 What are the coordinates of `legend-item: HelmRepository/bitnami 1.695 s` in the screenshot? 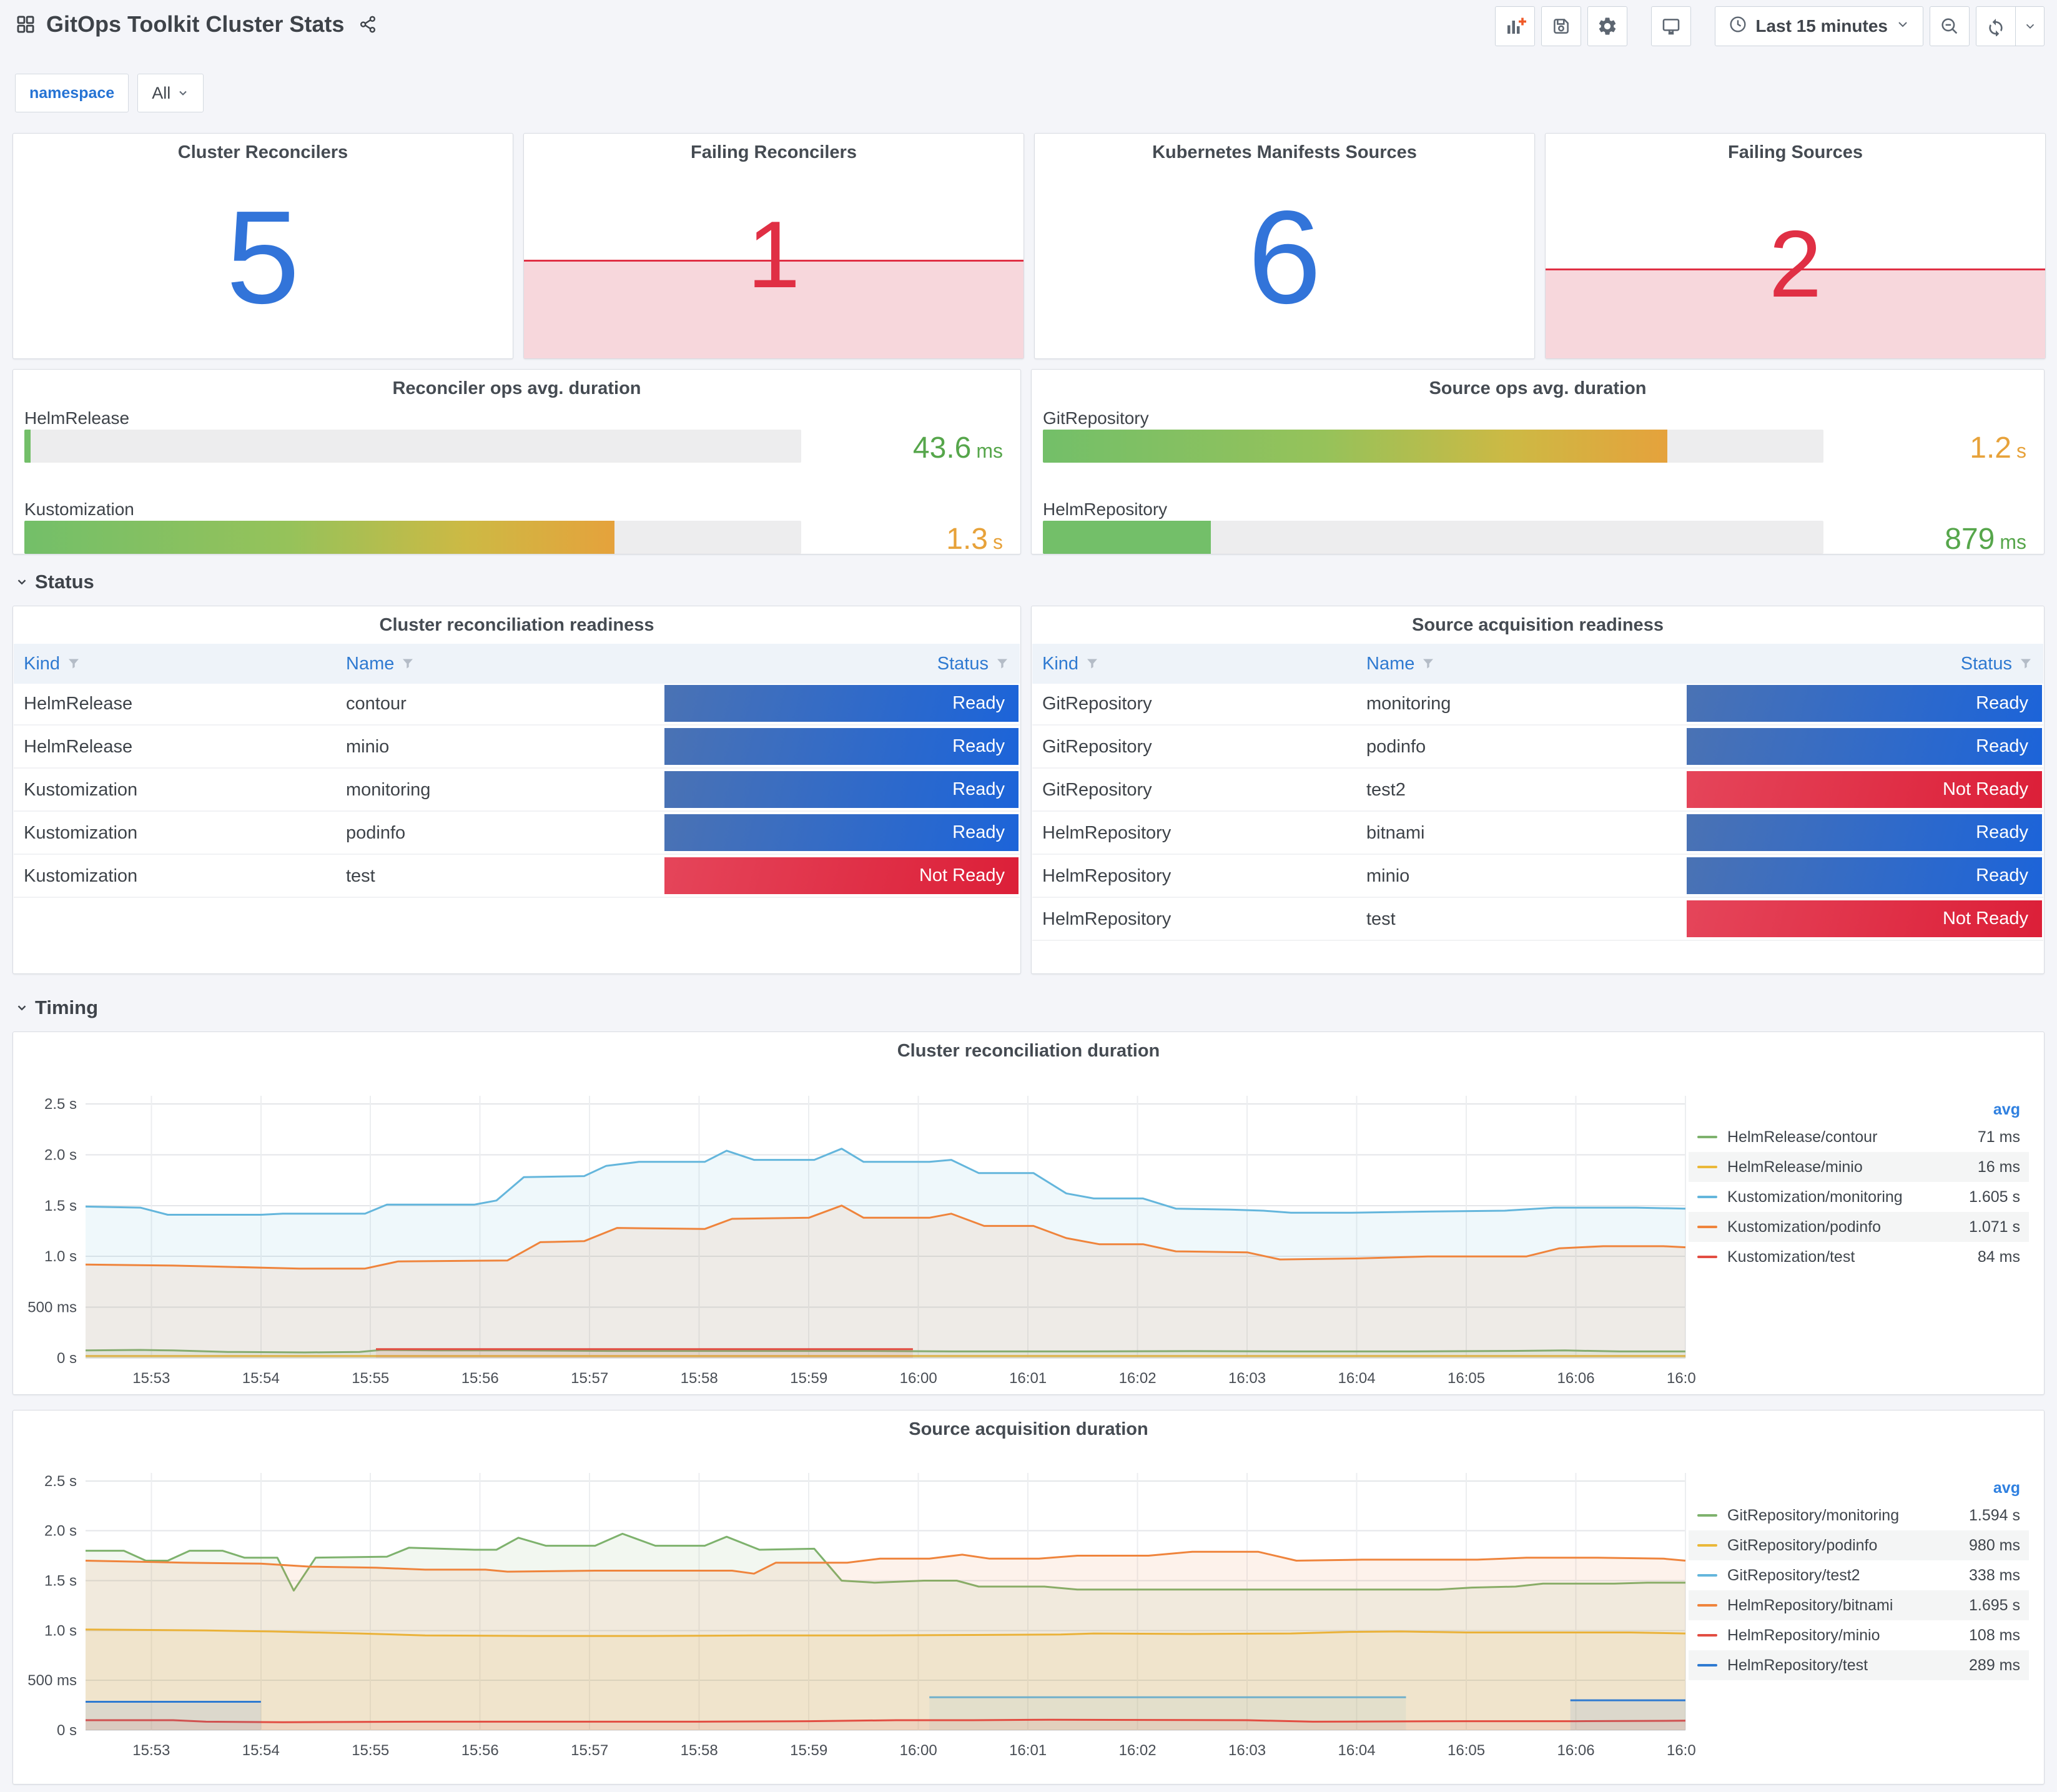 It's located at (1859, 1605).